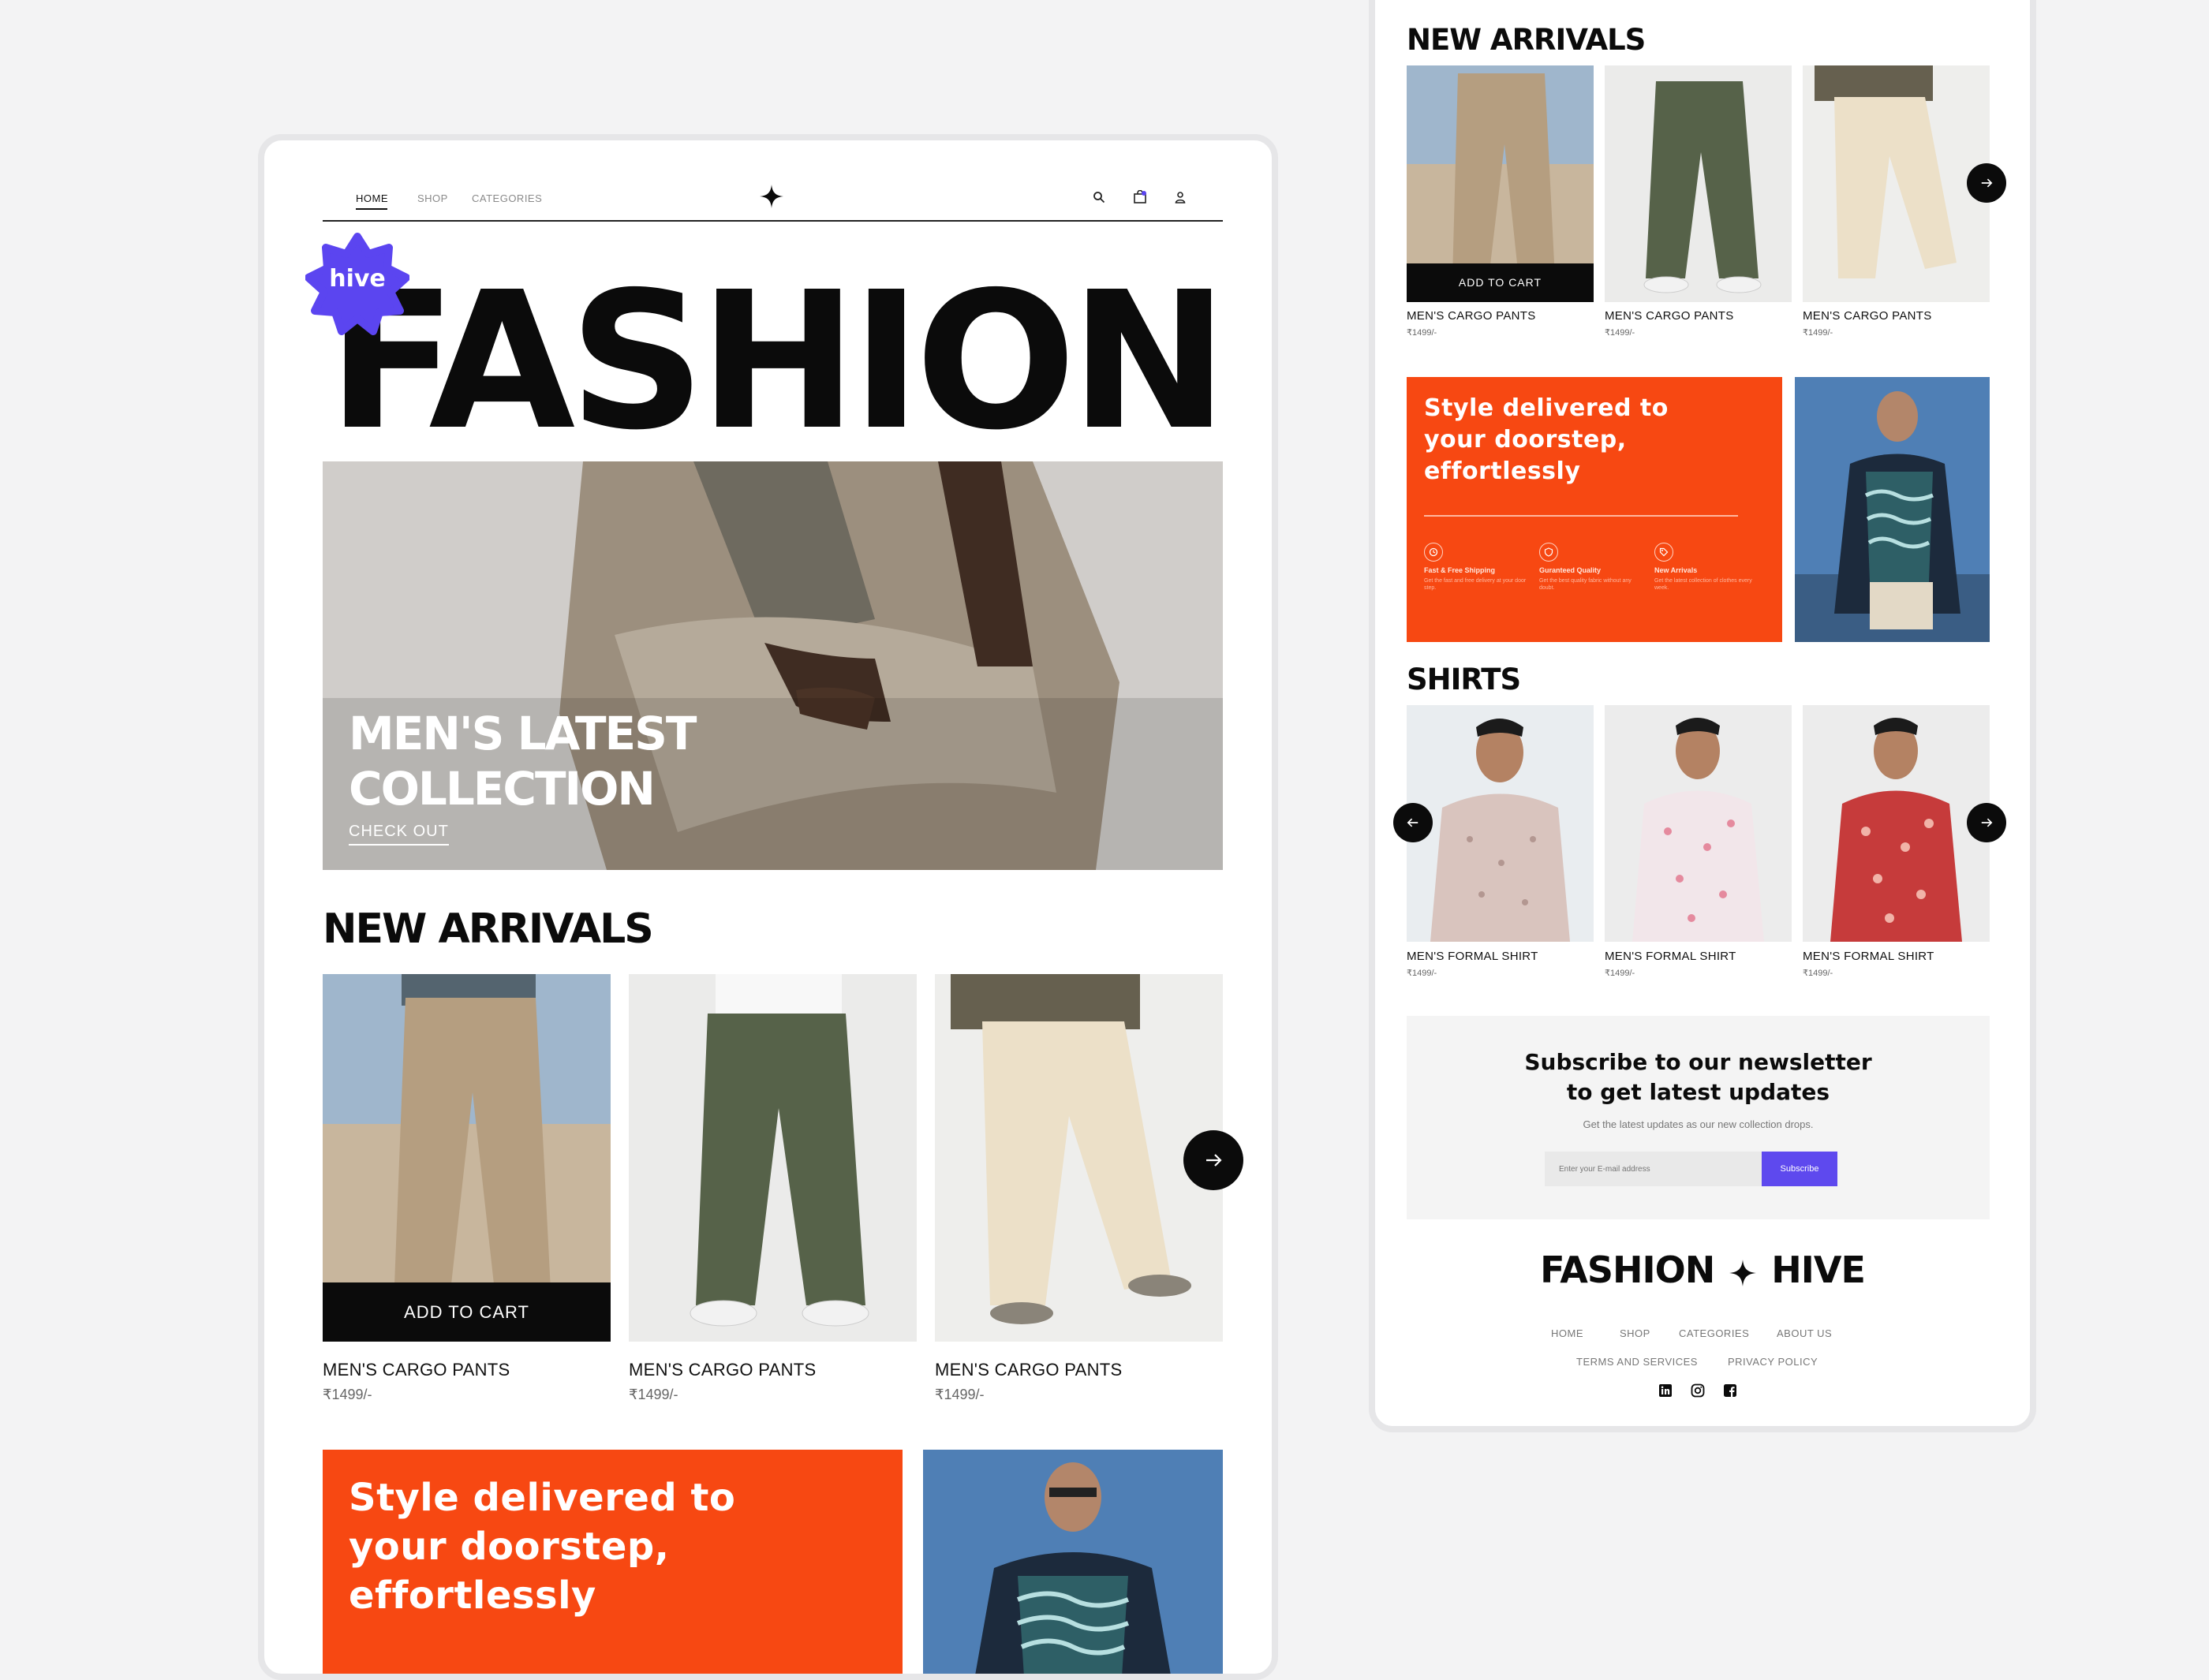 The height and width of the screenshot is (1680, 2209). I want to click on linkedin-icon, so click(1665, 1390).